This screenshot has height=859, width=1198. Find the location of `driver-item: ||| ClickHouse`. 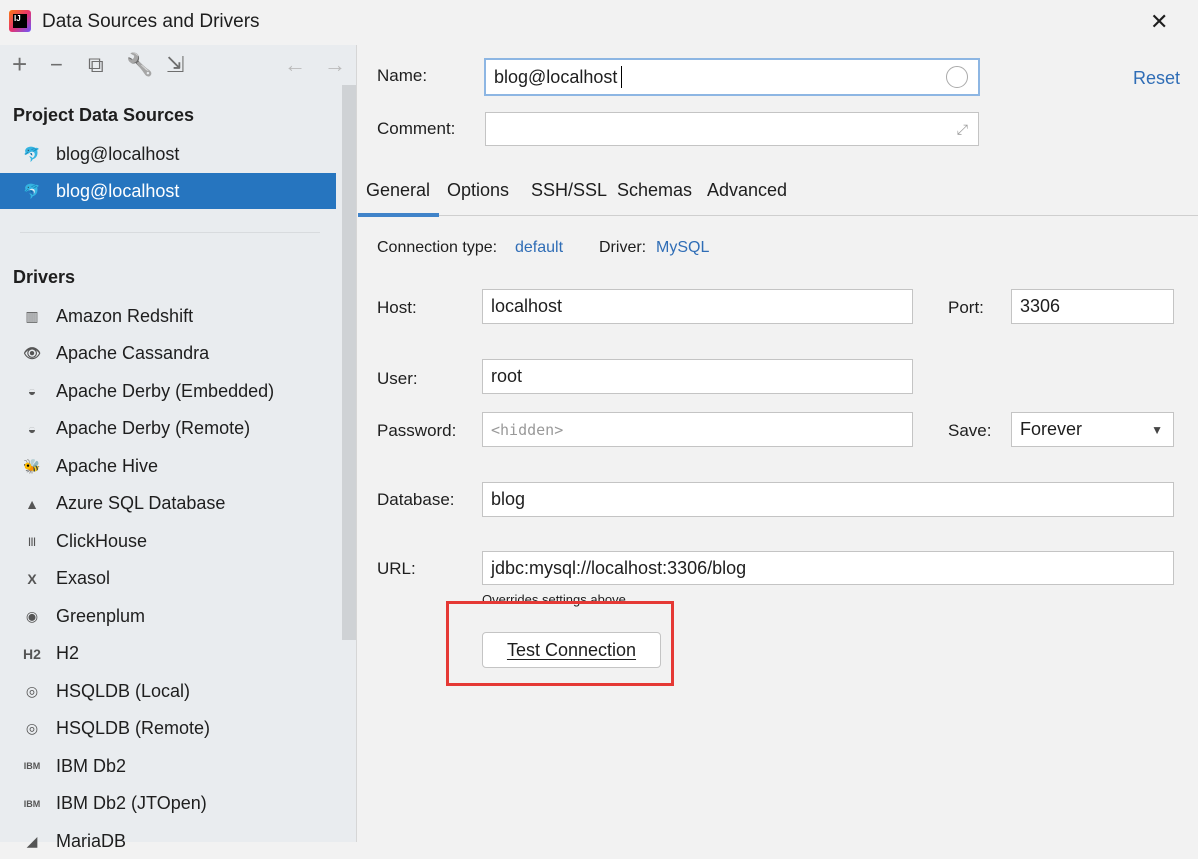

driver-item: ||| ClickHouse is located at coordinates (168, 541).